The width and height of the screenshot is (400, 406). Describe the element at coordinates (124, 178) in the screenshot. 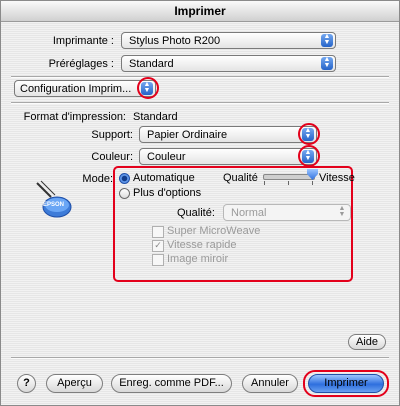

I see `radio-automatic` at that location.